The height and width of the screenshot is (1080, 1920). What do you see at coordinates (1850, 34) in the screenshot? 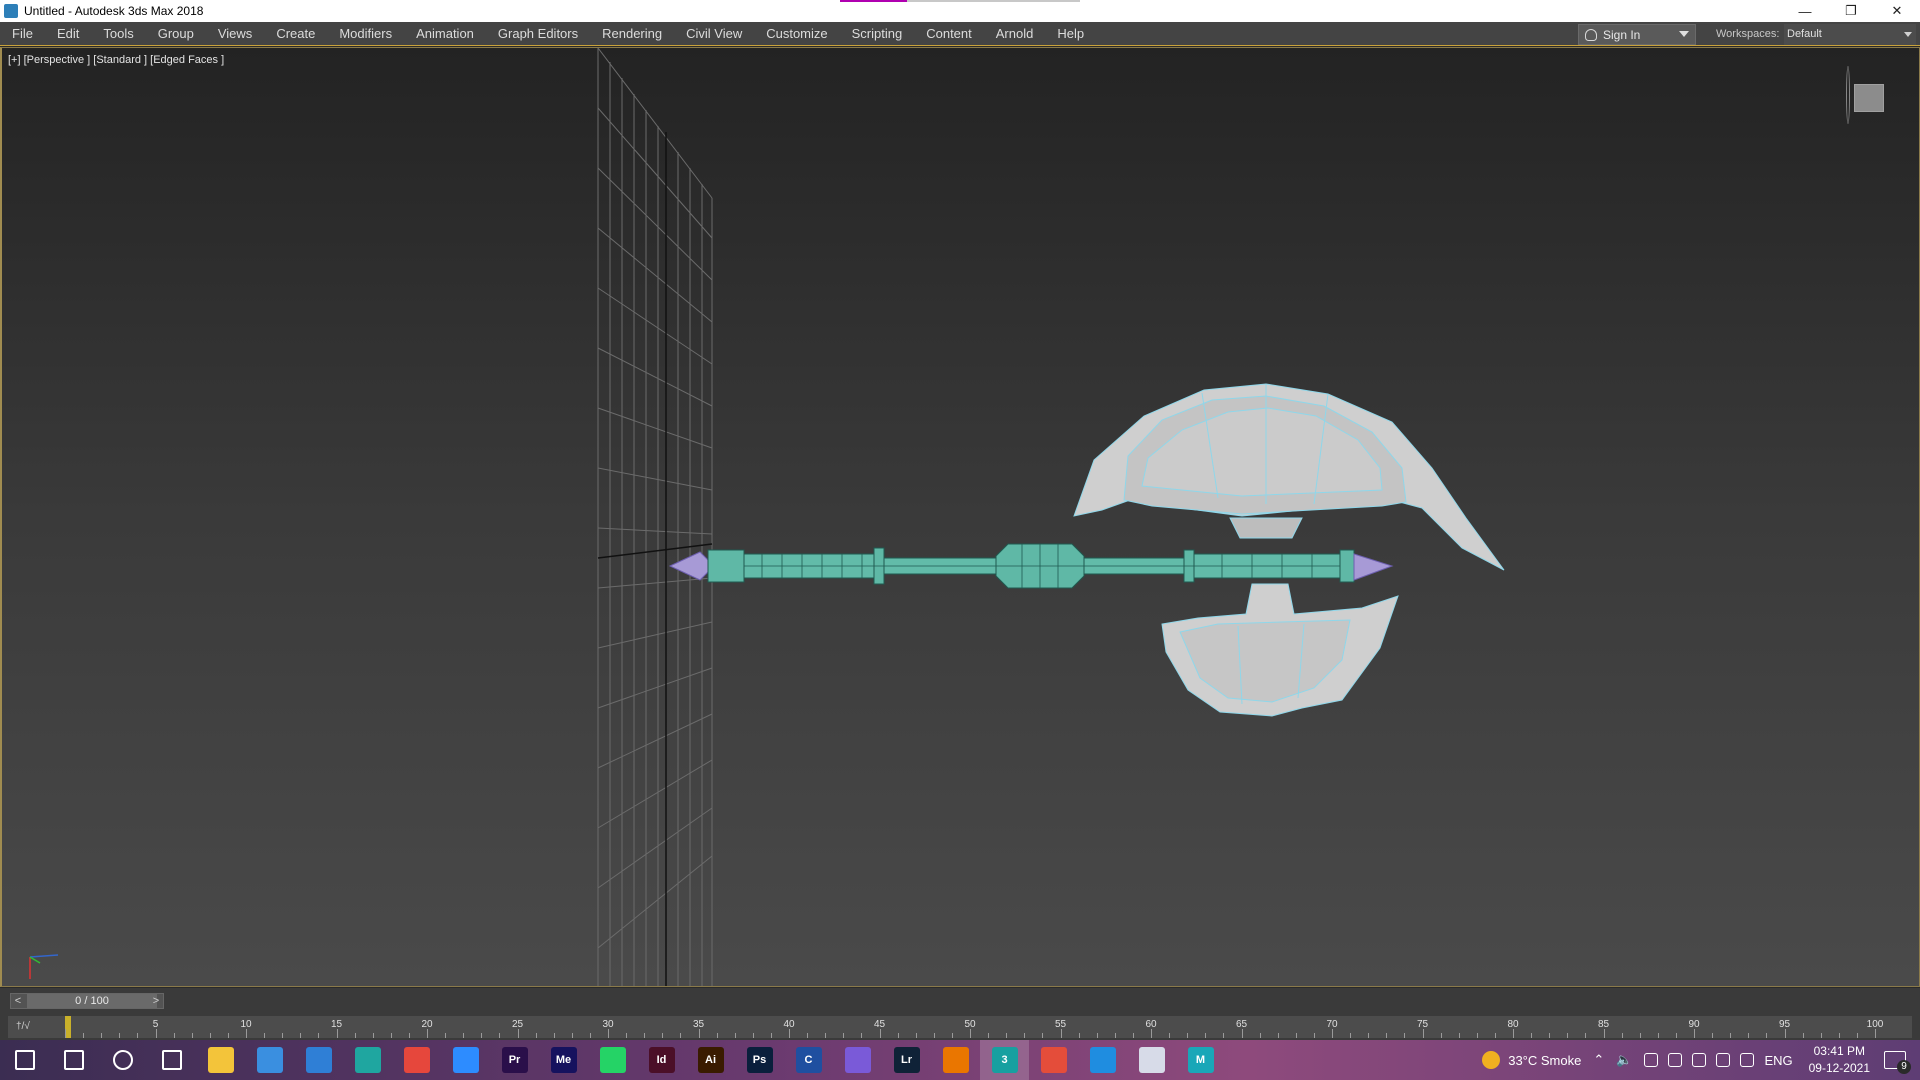
I see `workspace-select: Default` at bounding box center [1850, 34].